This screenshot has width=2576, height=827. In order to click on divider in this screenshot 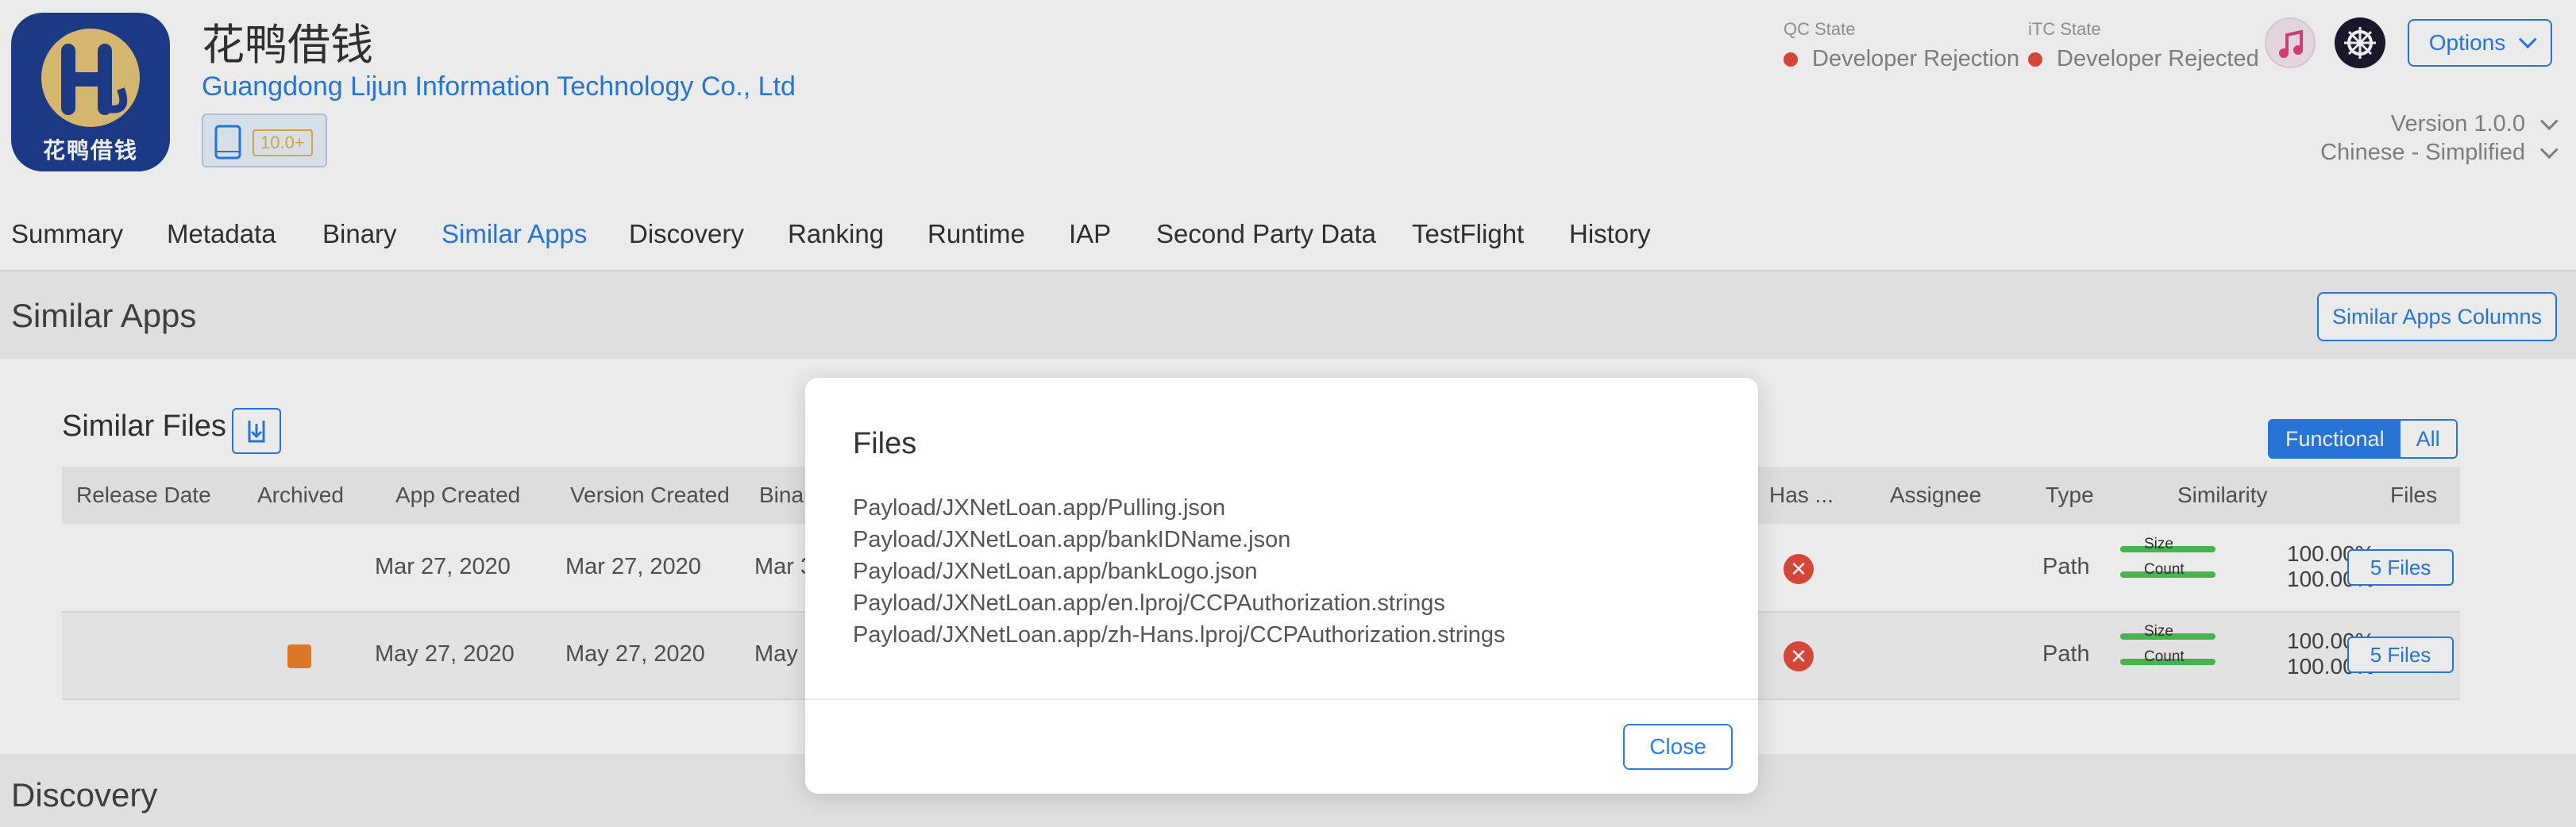, I will do `click(1281, 699)`.